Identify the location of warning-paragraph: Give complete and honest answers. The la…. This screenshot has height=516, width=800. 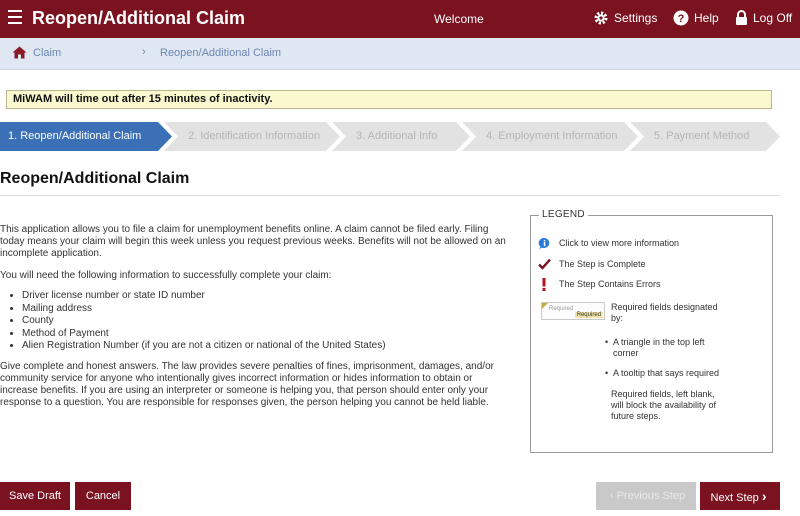
(247, 384).